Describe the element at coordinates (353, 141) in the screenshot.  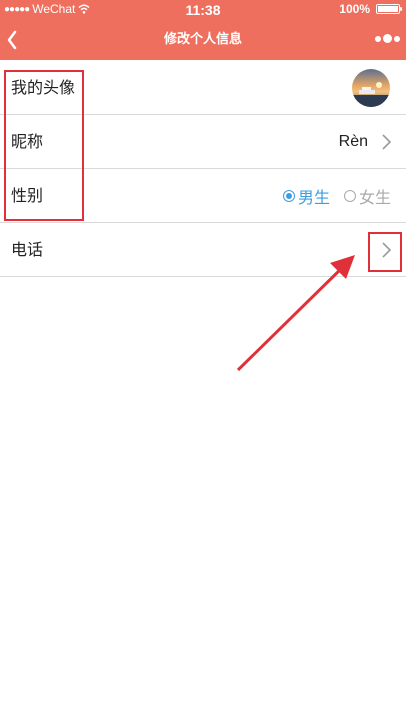
I see `nickname-value: Rèn` at that location.